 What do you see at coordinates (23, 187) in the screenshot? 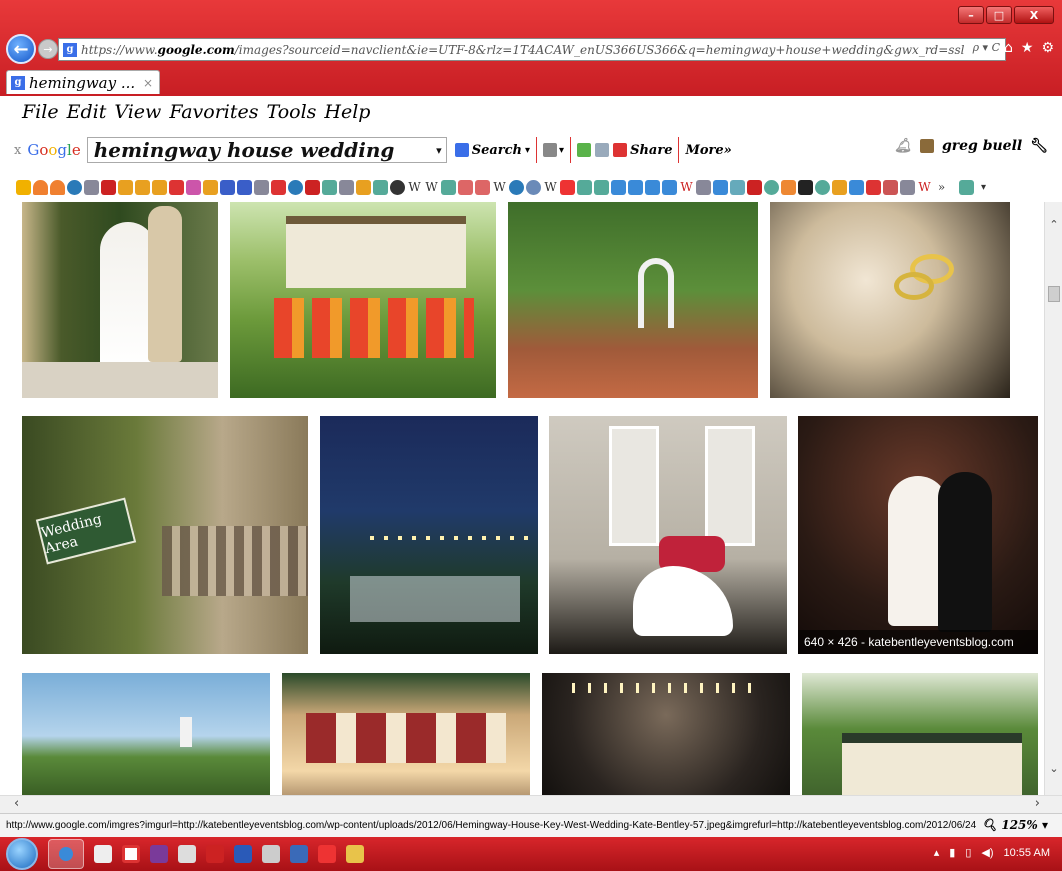
I see `favorites-star-icon` at bounding box center [23, 187].